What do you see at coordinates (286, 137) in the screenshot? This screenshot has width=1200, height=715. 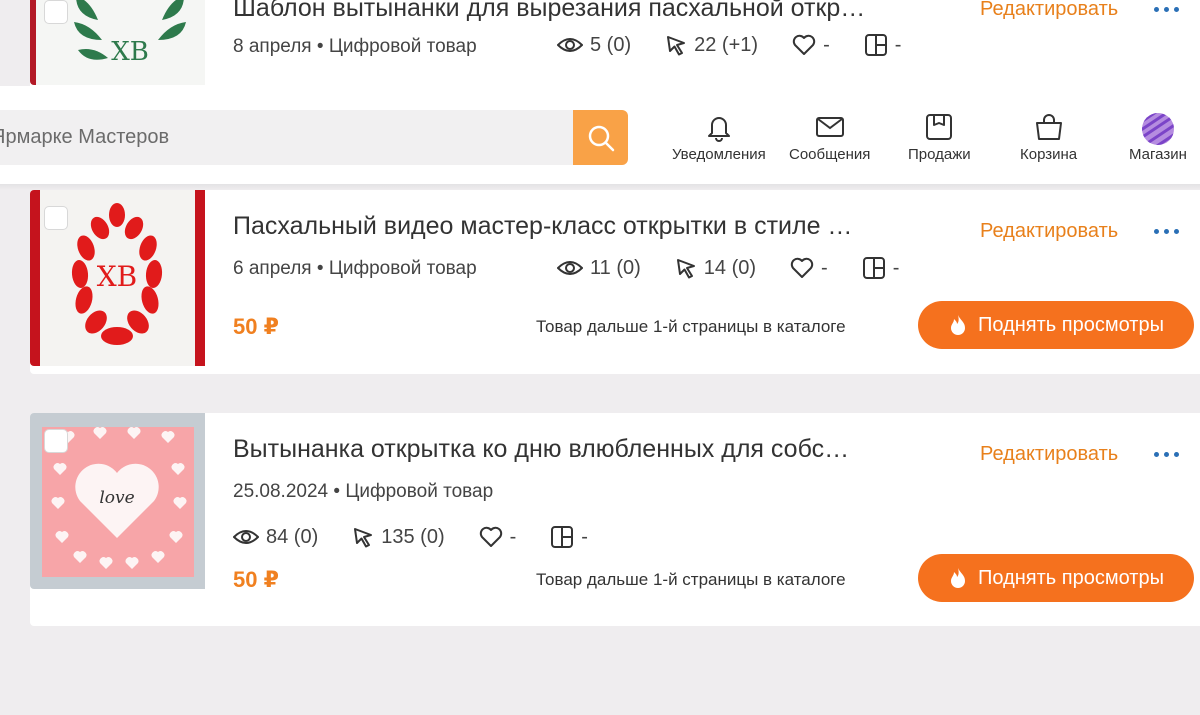 I see `search-input: Ярмарке Мастеров` at bounding box center [286, 137].